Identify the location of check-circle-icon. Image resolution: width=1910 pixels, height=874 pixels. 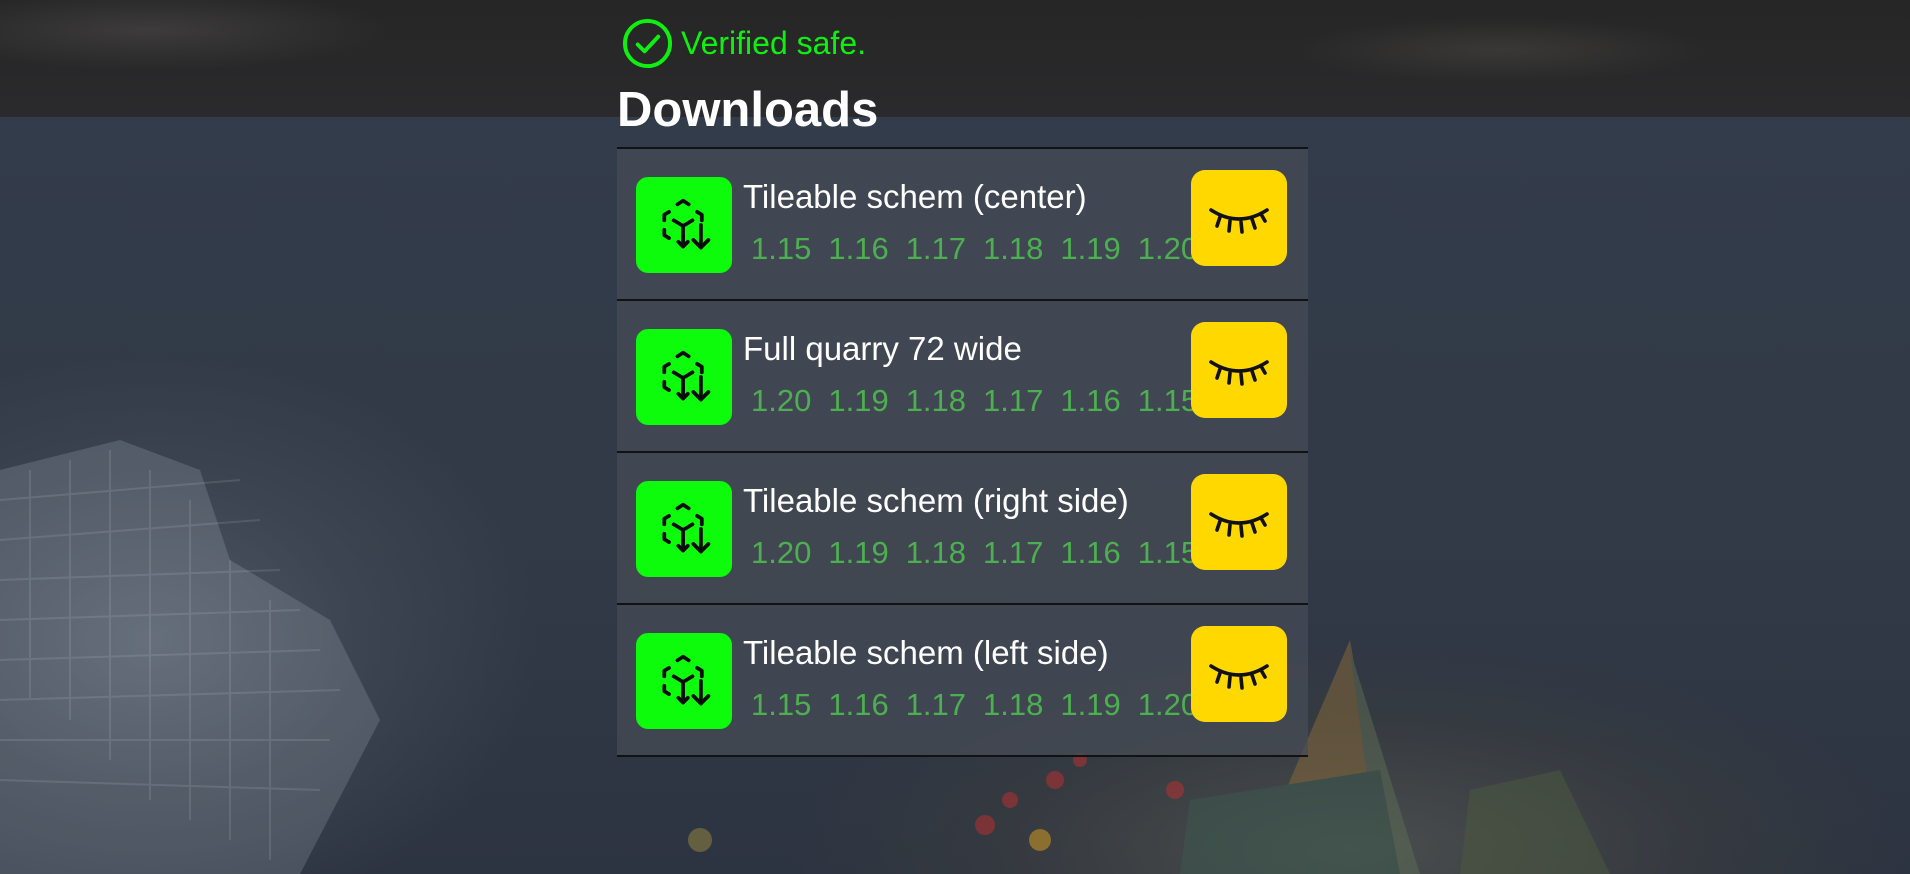
(647, 43).